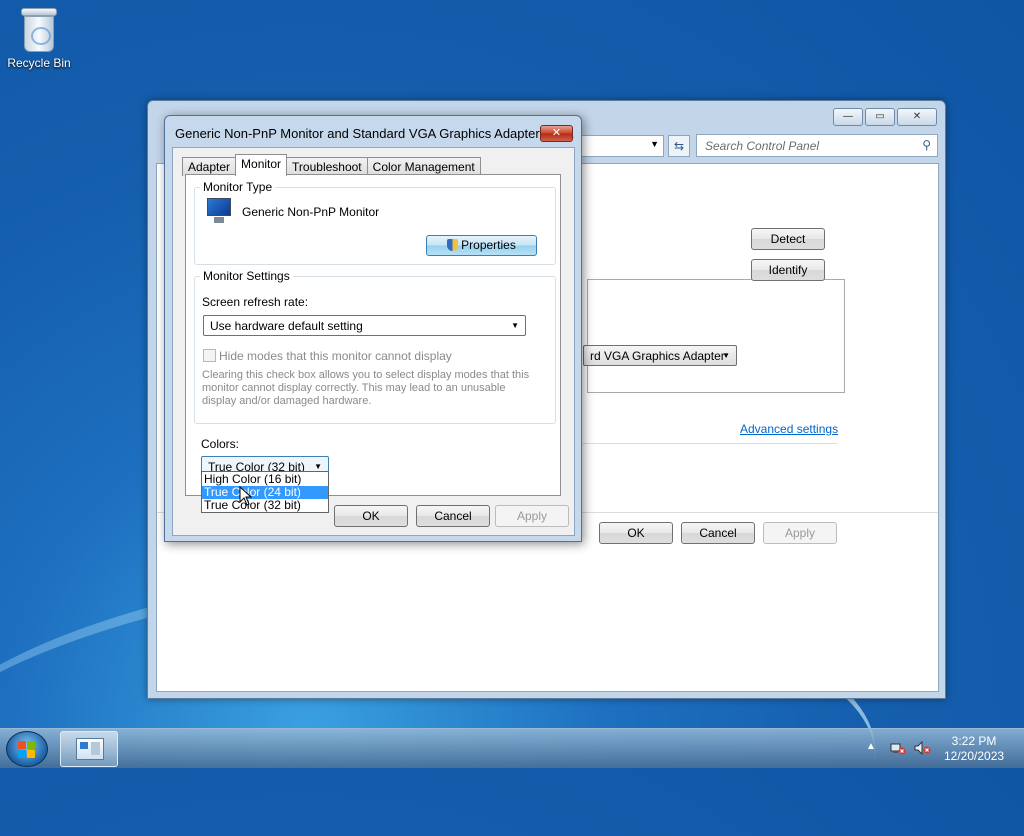  I want to click on properties-label: Properties, so click(488, 245).